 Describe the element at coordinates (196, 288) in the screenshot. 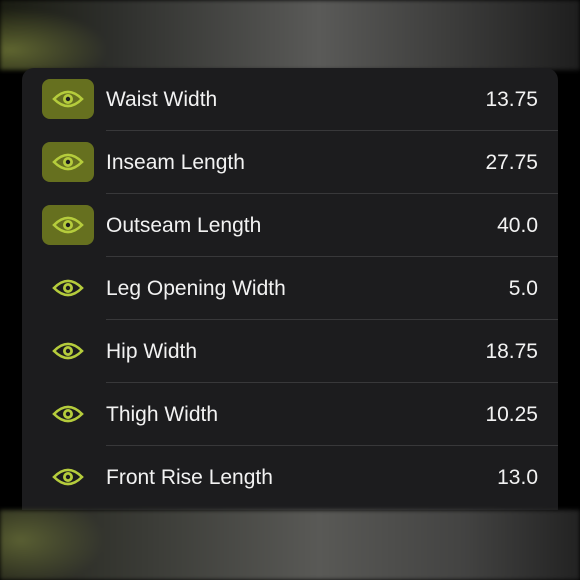

I see `measurement-label: Leg Opening Width` at that location.